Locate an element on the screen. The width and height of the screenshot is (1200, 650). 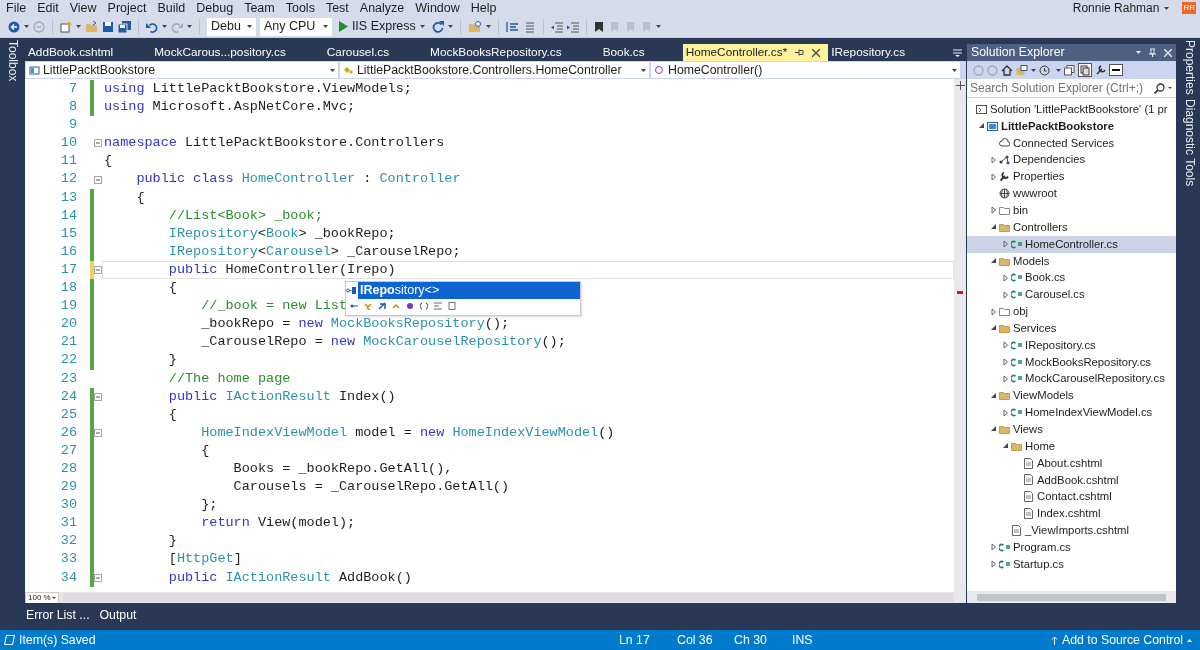
pin-icon is located at coordinates (800, 52).